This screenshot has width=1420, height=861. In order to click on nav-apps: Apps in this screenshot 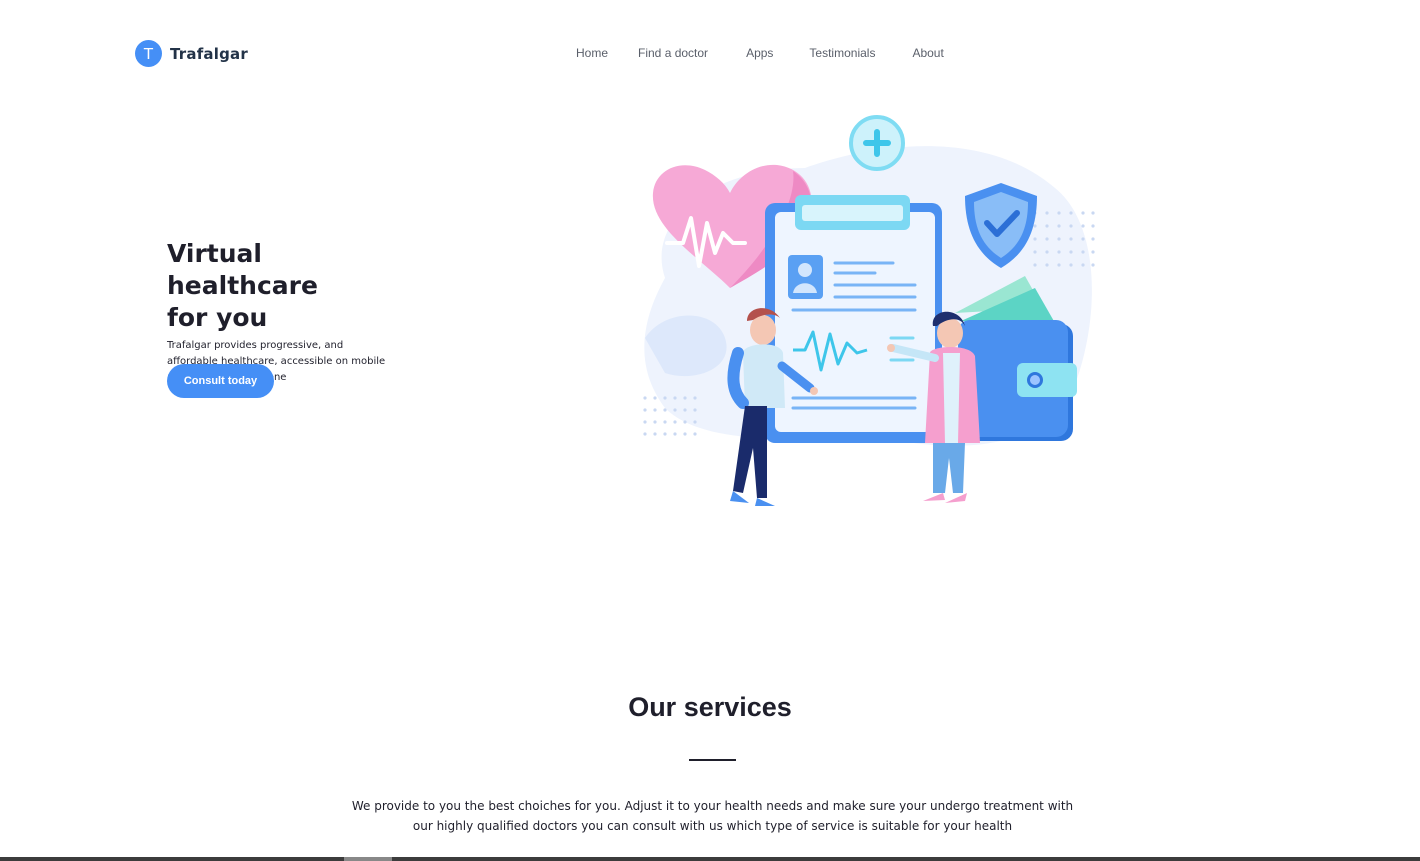, I will do `click(759, 53)`.